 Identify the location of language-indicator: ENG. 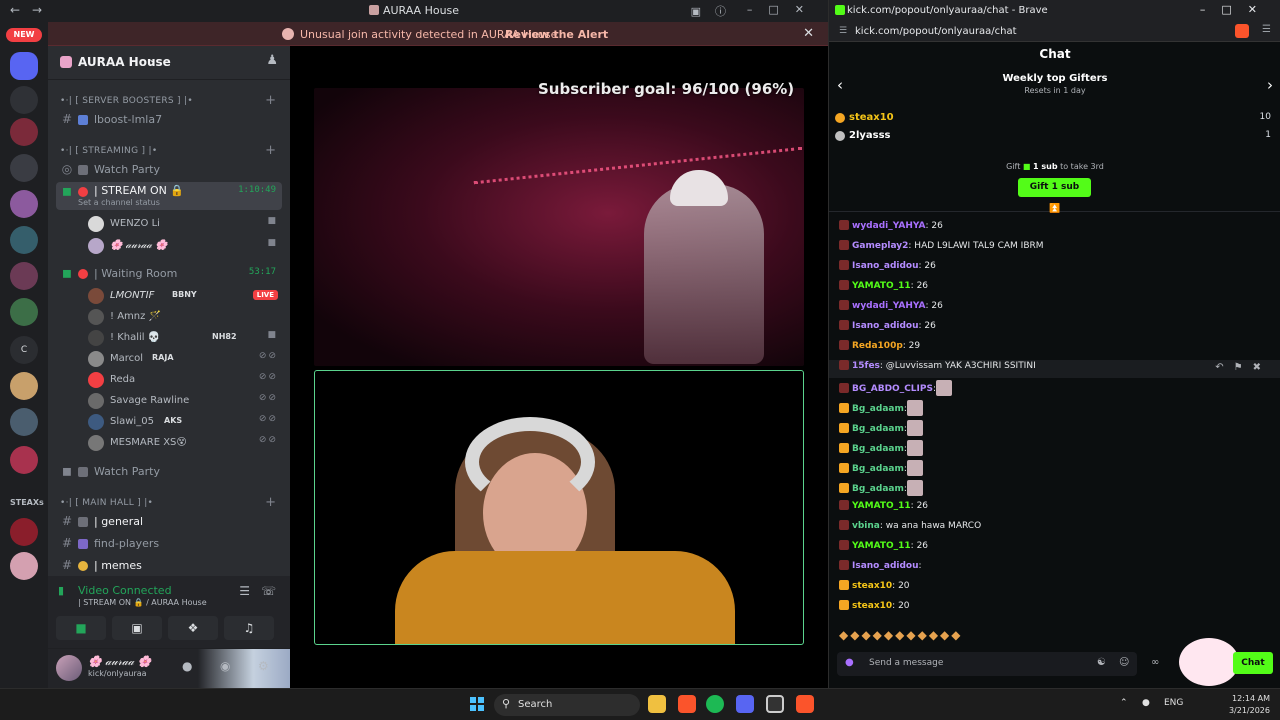
(1173, 703).